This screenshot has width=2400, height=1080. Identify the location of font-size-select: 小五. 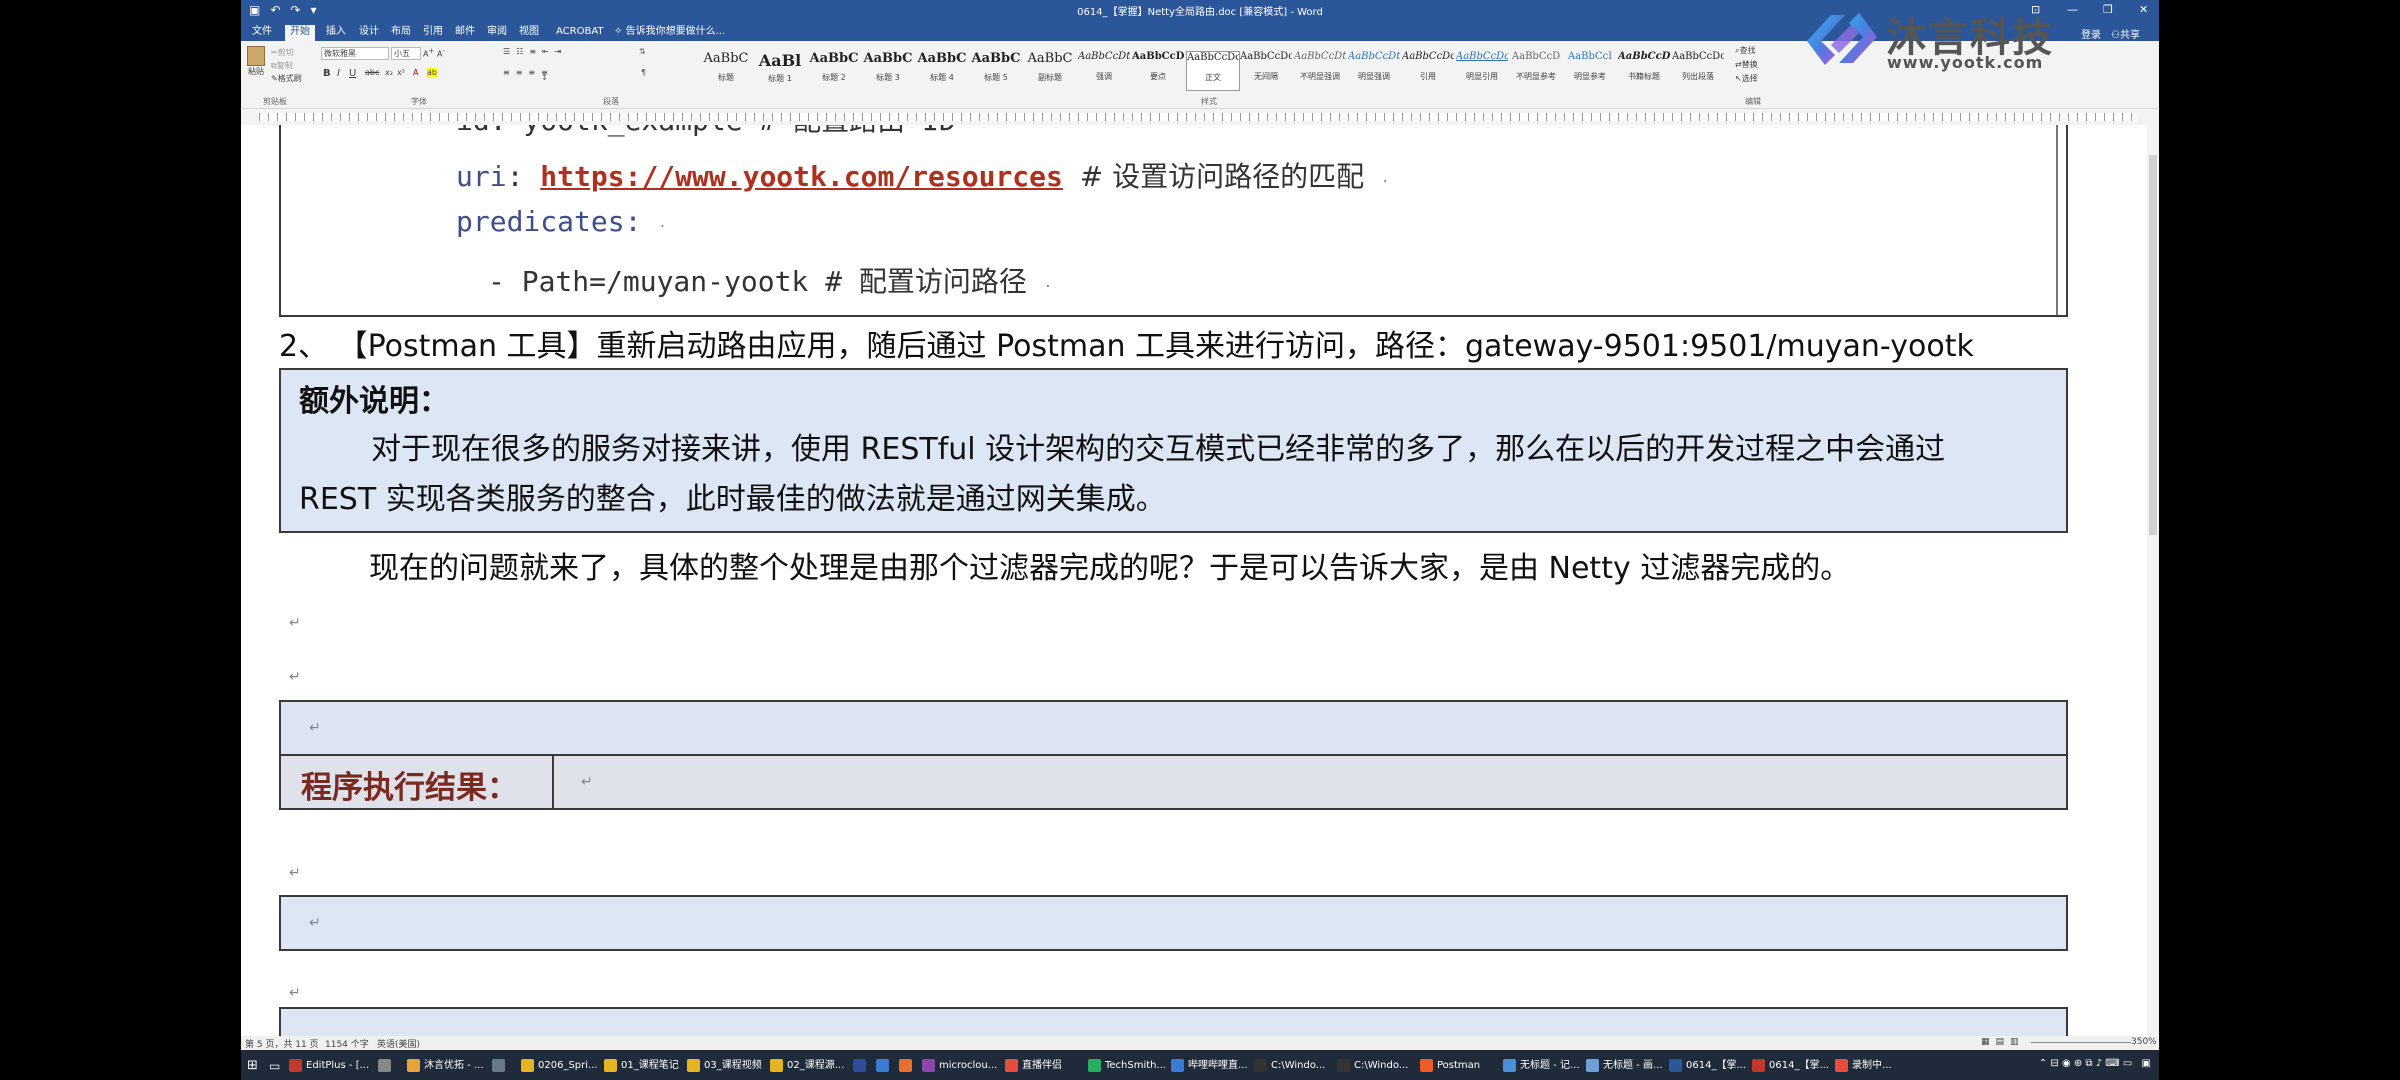
(406, 53).